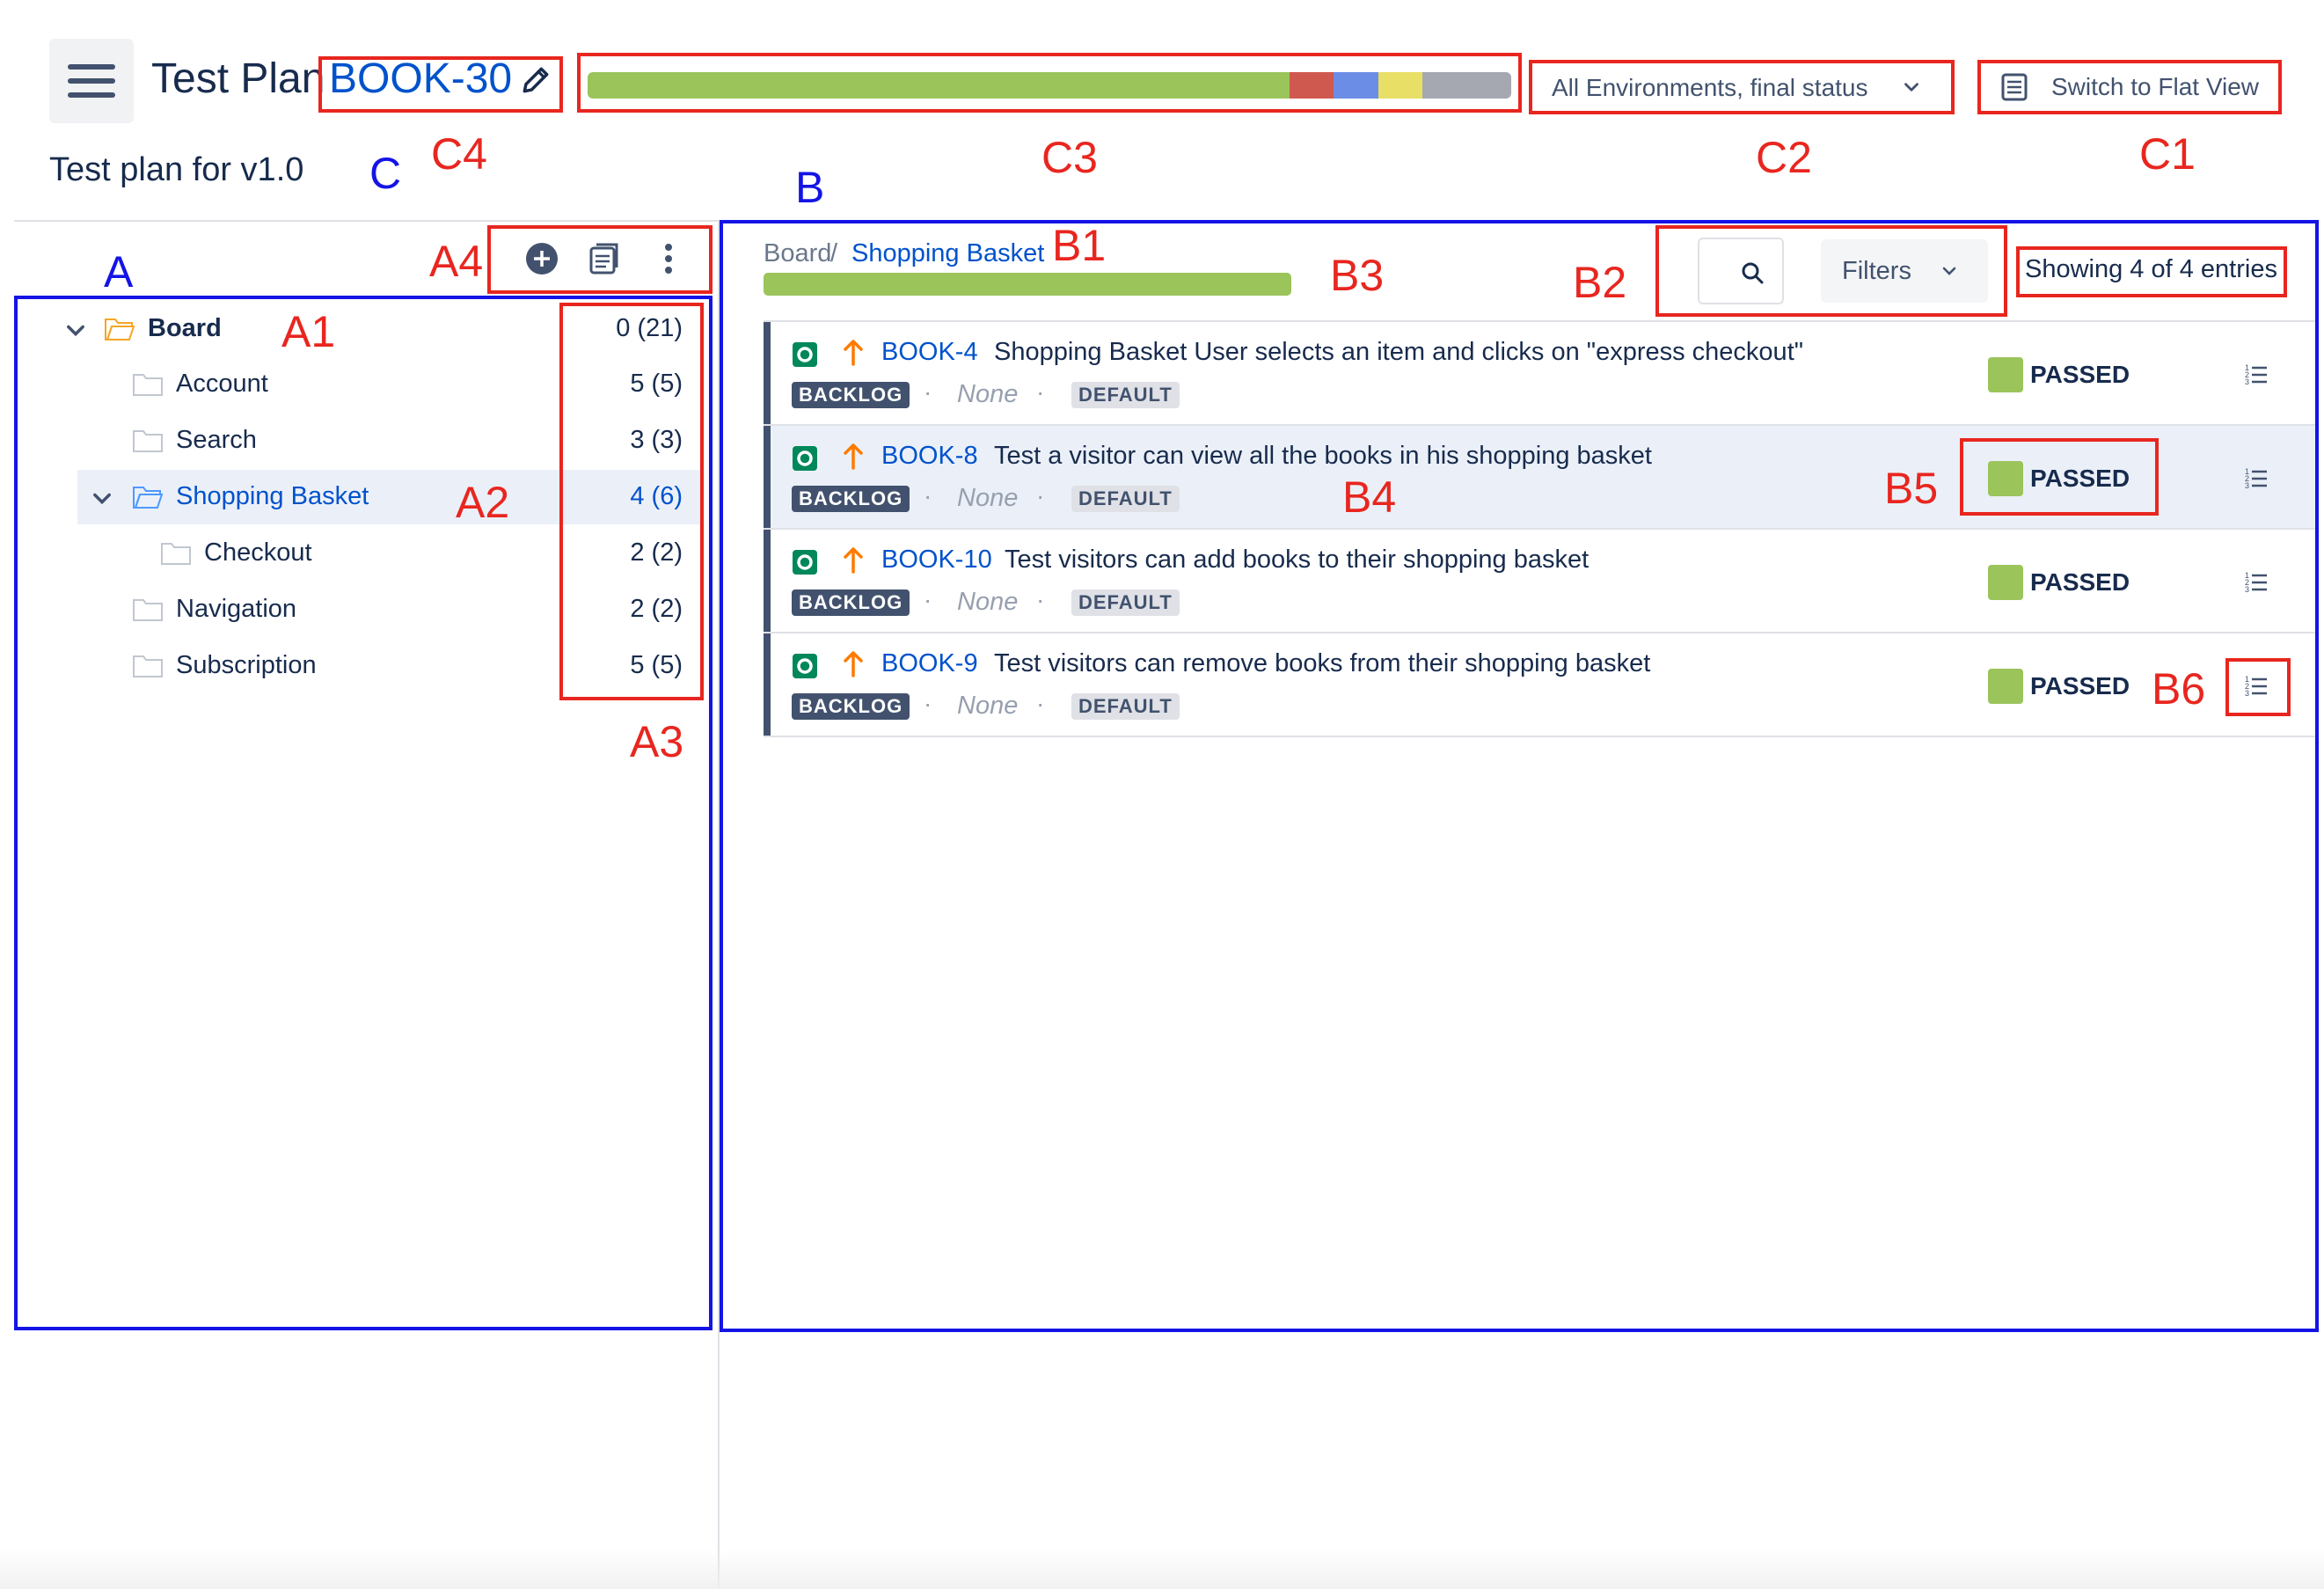 This screenshot has height=1589, width=2324. I want to click on annotation-label-c: C, so click(385, 173).